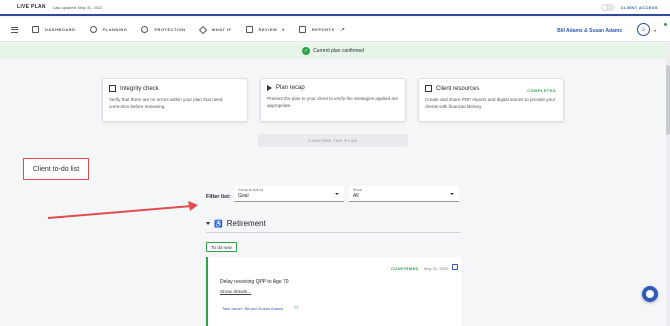 This screenshot has height=326, width=670. I want to click on group-by-select: Group to-dos by Goal, so click(289, 194).